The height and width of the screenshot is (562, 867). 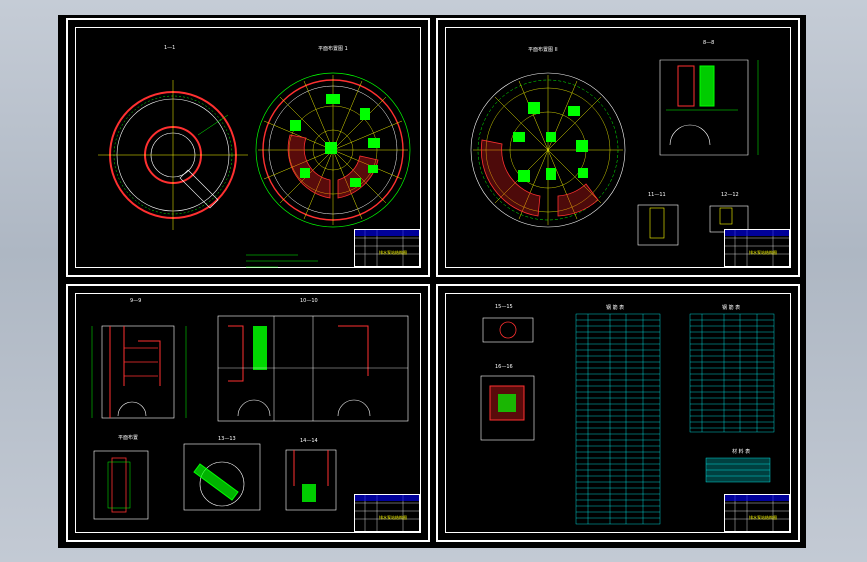 I want to click on general-notes, so click(x=282, y=261).